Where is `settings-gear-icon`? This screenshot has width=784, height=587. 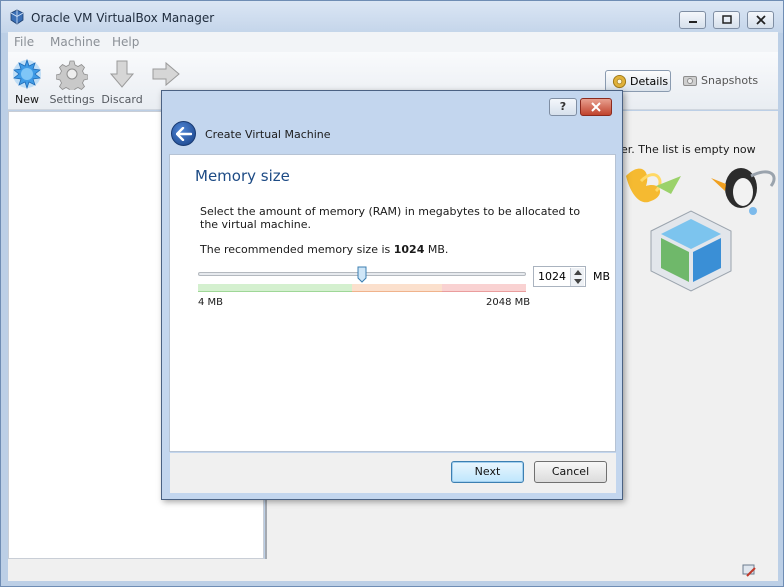 settings-gear-icon is located at coordinates (72, 75).